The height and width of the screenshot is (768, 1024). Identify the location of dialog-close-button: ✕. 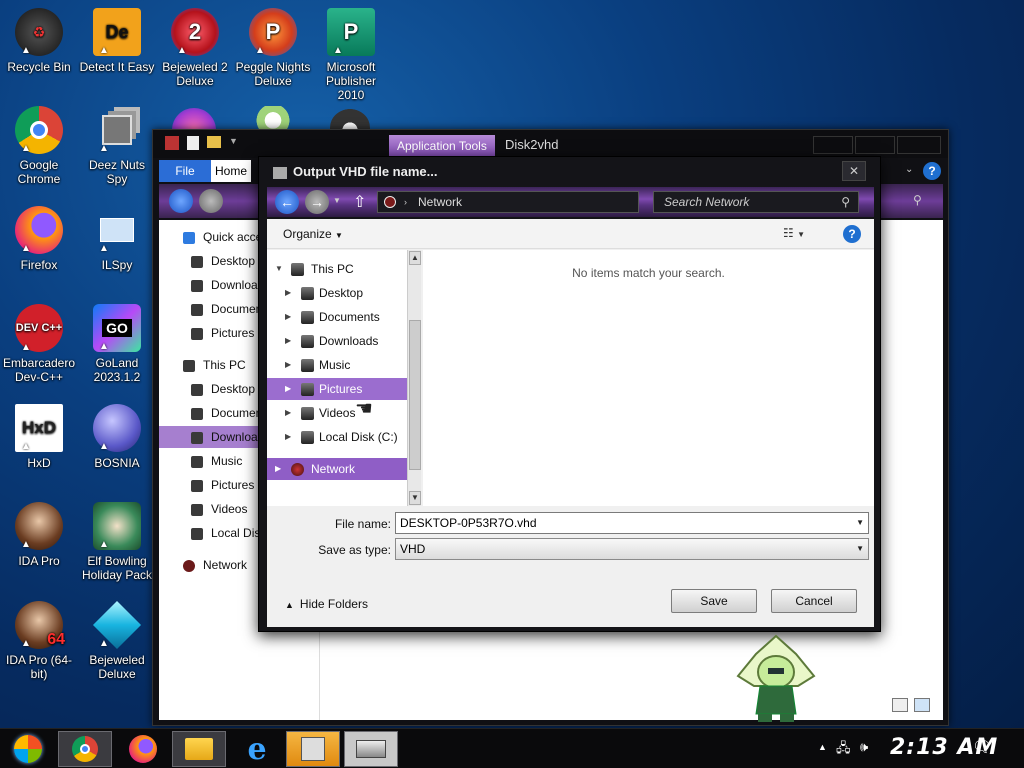
(854, 171).